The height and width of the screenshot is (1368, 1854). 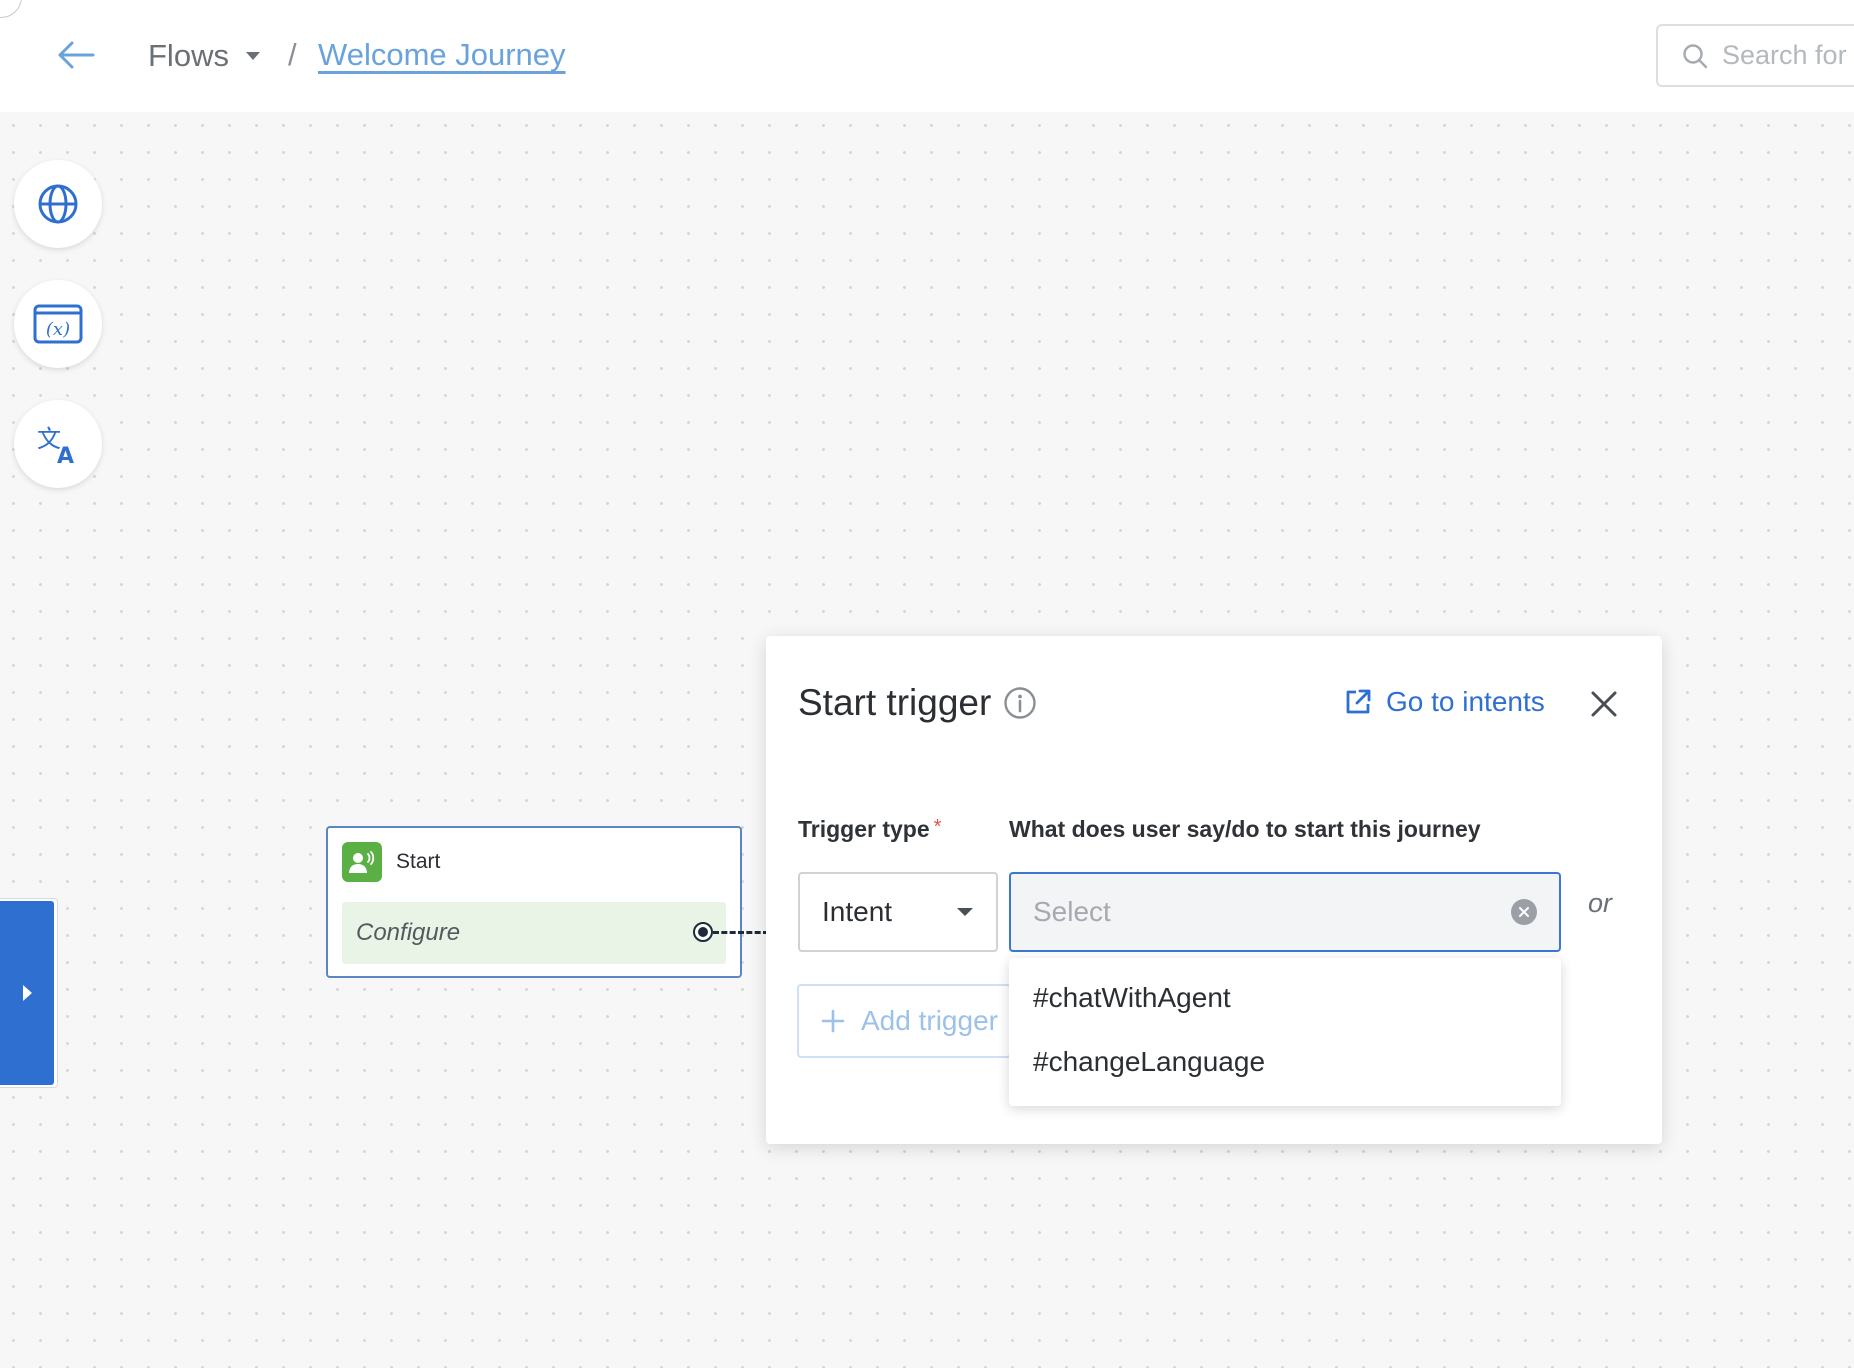 I want to click on required-marker: *, so click(x=937, y=827).